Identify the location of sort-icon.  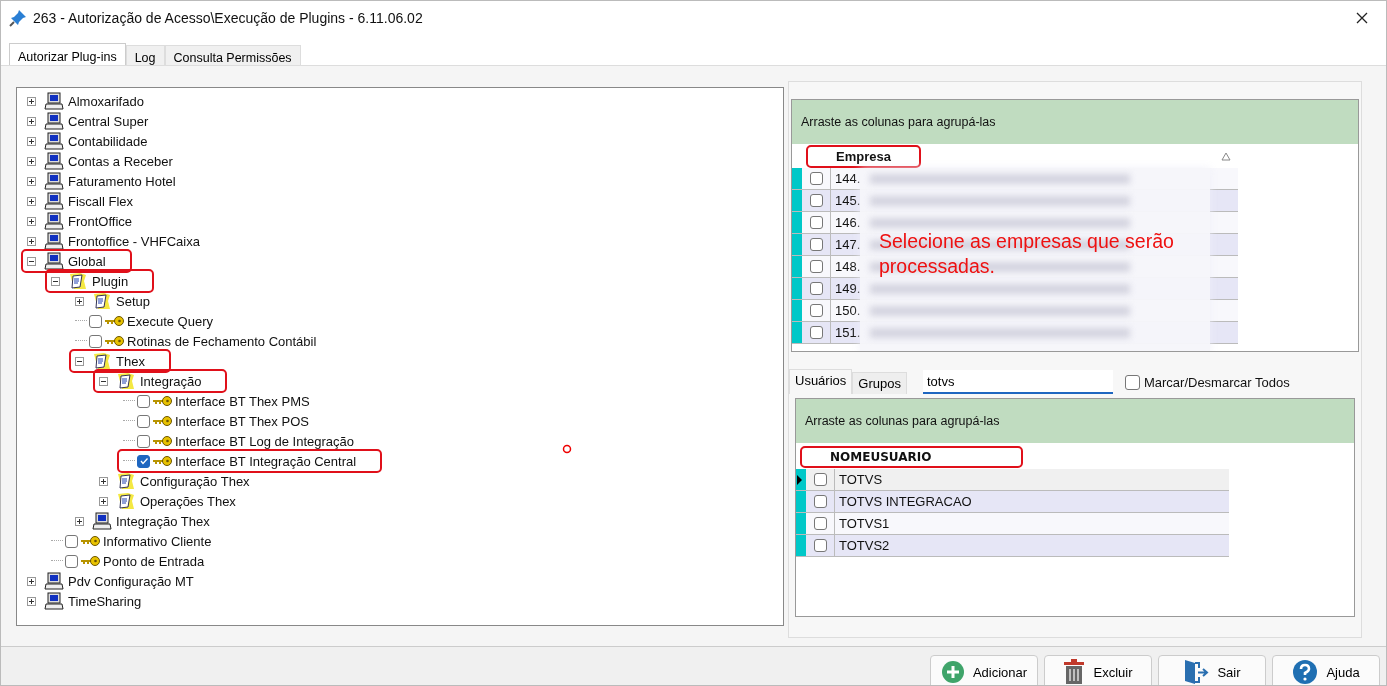
(1226, 156).